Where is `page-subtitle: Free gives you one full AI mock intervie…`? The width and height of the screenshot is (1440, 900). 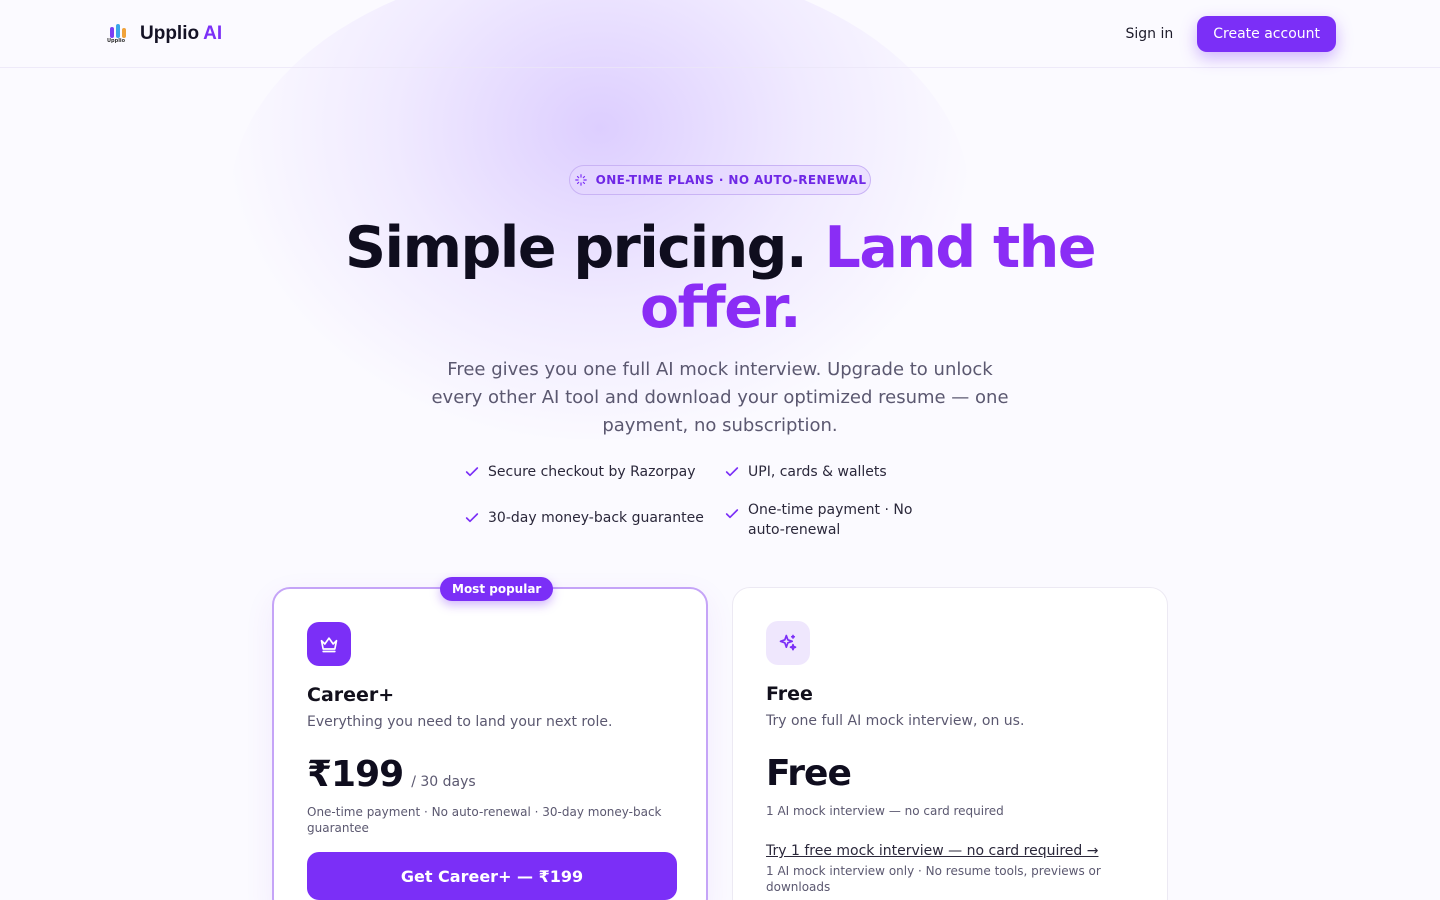
page-subtitle: Free gives you one full AI mock intervie… is located at coordinates (720, 397).